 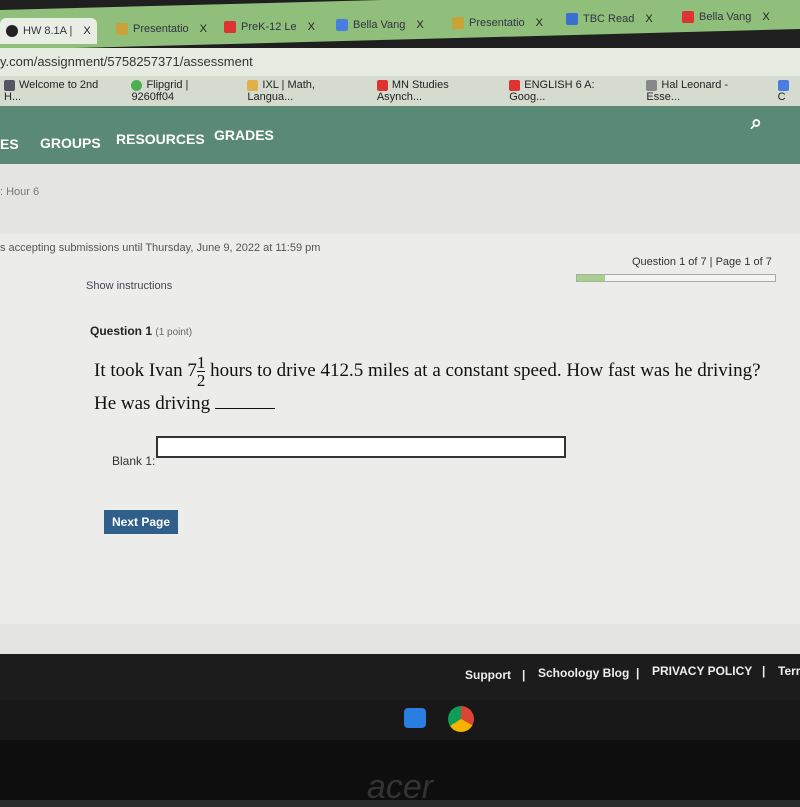 I want to click on mixed-whole: 7, so click(x=192, y=370).